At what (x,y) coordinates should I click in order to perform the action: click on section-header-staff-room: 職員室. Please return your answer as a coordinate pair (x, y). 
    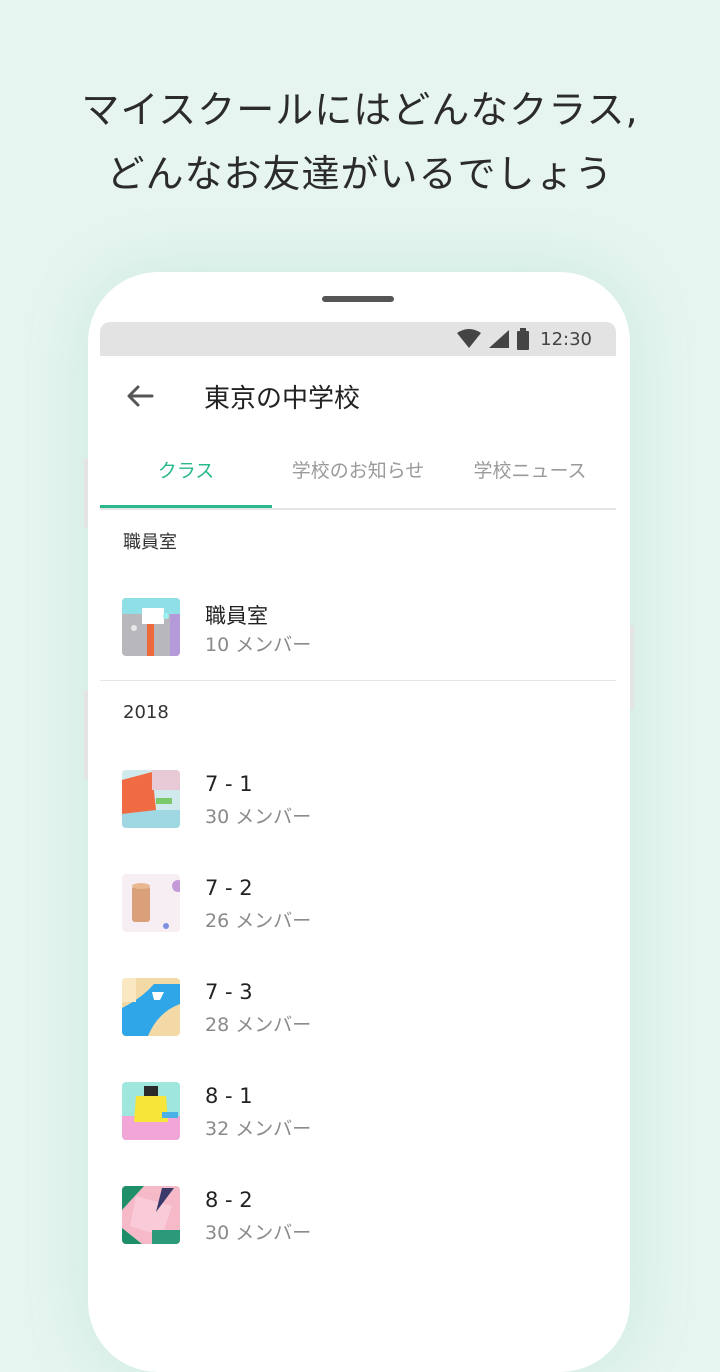
    Looking at the image, I should click on (150, 542).